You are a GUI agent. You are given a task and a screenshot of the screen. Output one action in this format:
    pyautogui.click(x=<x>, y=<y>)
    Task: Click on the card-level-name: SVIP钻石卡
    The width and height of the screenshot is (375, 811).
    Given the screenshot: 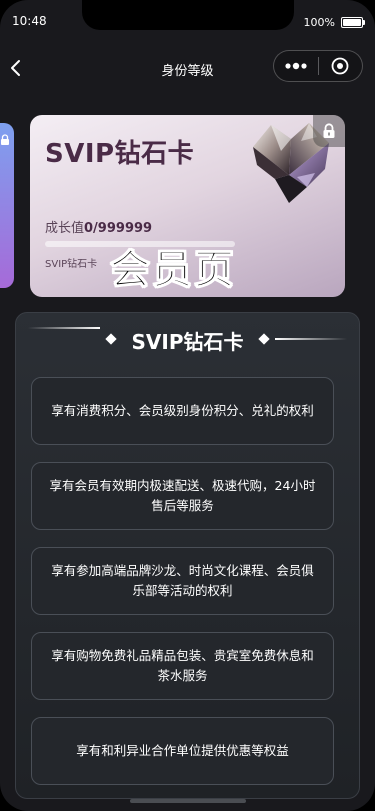 What is the action you would take?
    pyautogui.click(x=71, y=264)
    